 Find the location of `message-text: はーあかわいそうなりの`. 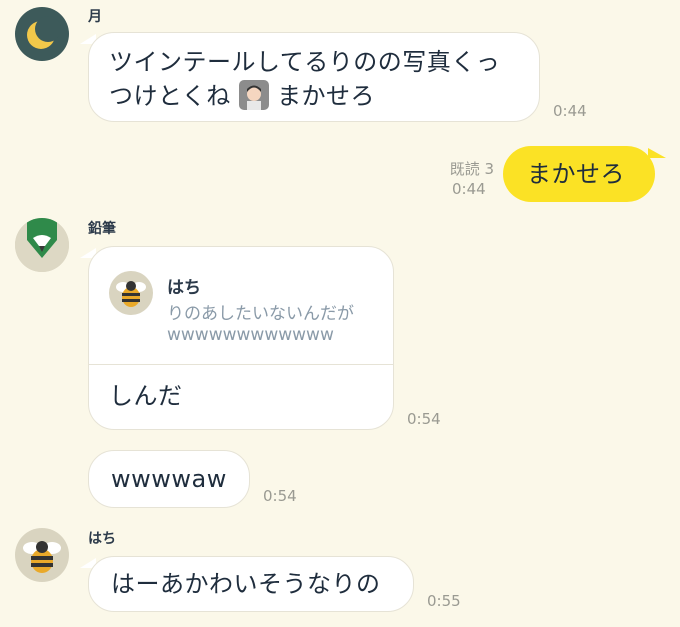

message-text: はーあかわいそうなりの is located at coordinates (246, 584).